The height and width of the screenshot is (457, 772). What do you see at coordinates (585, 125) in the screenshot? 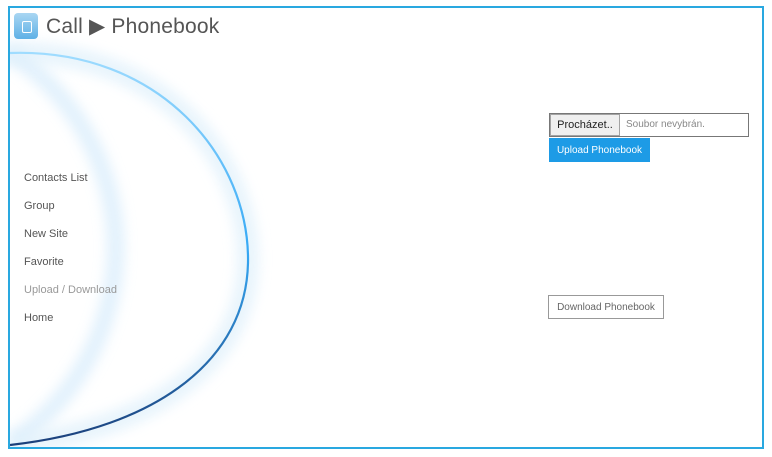
I see `browse-button: Procházet..` at bounding box center [585, 125].